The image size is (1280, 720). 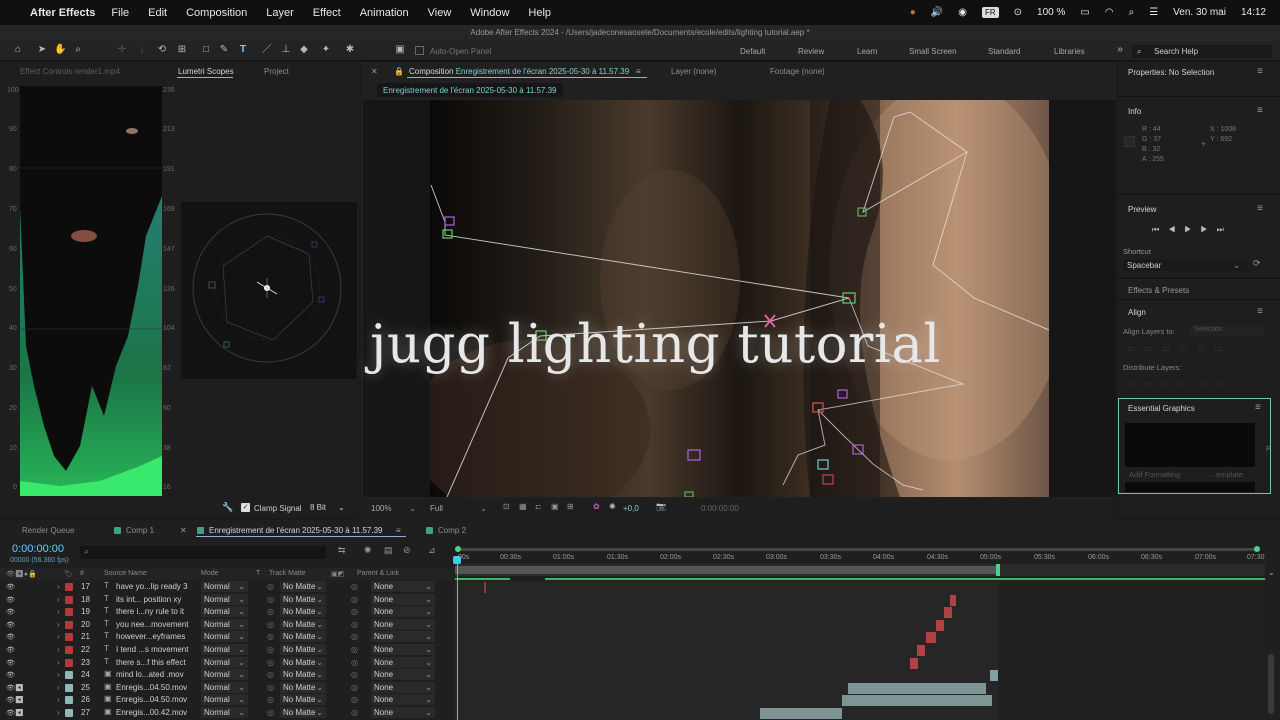 I want to click on menu-view: View, so click(x=440, y=13).